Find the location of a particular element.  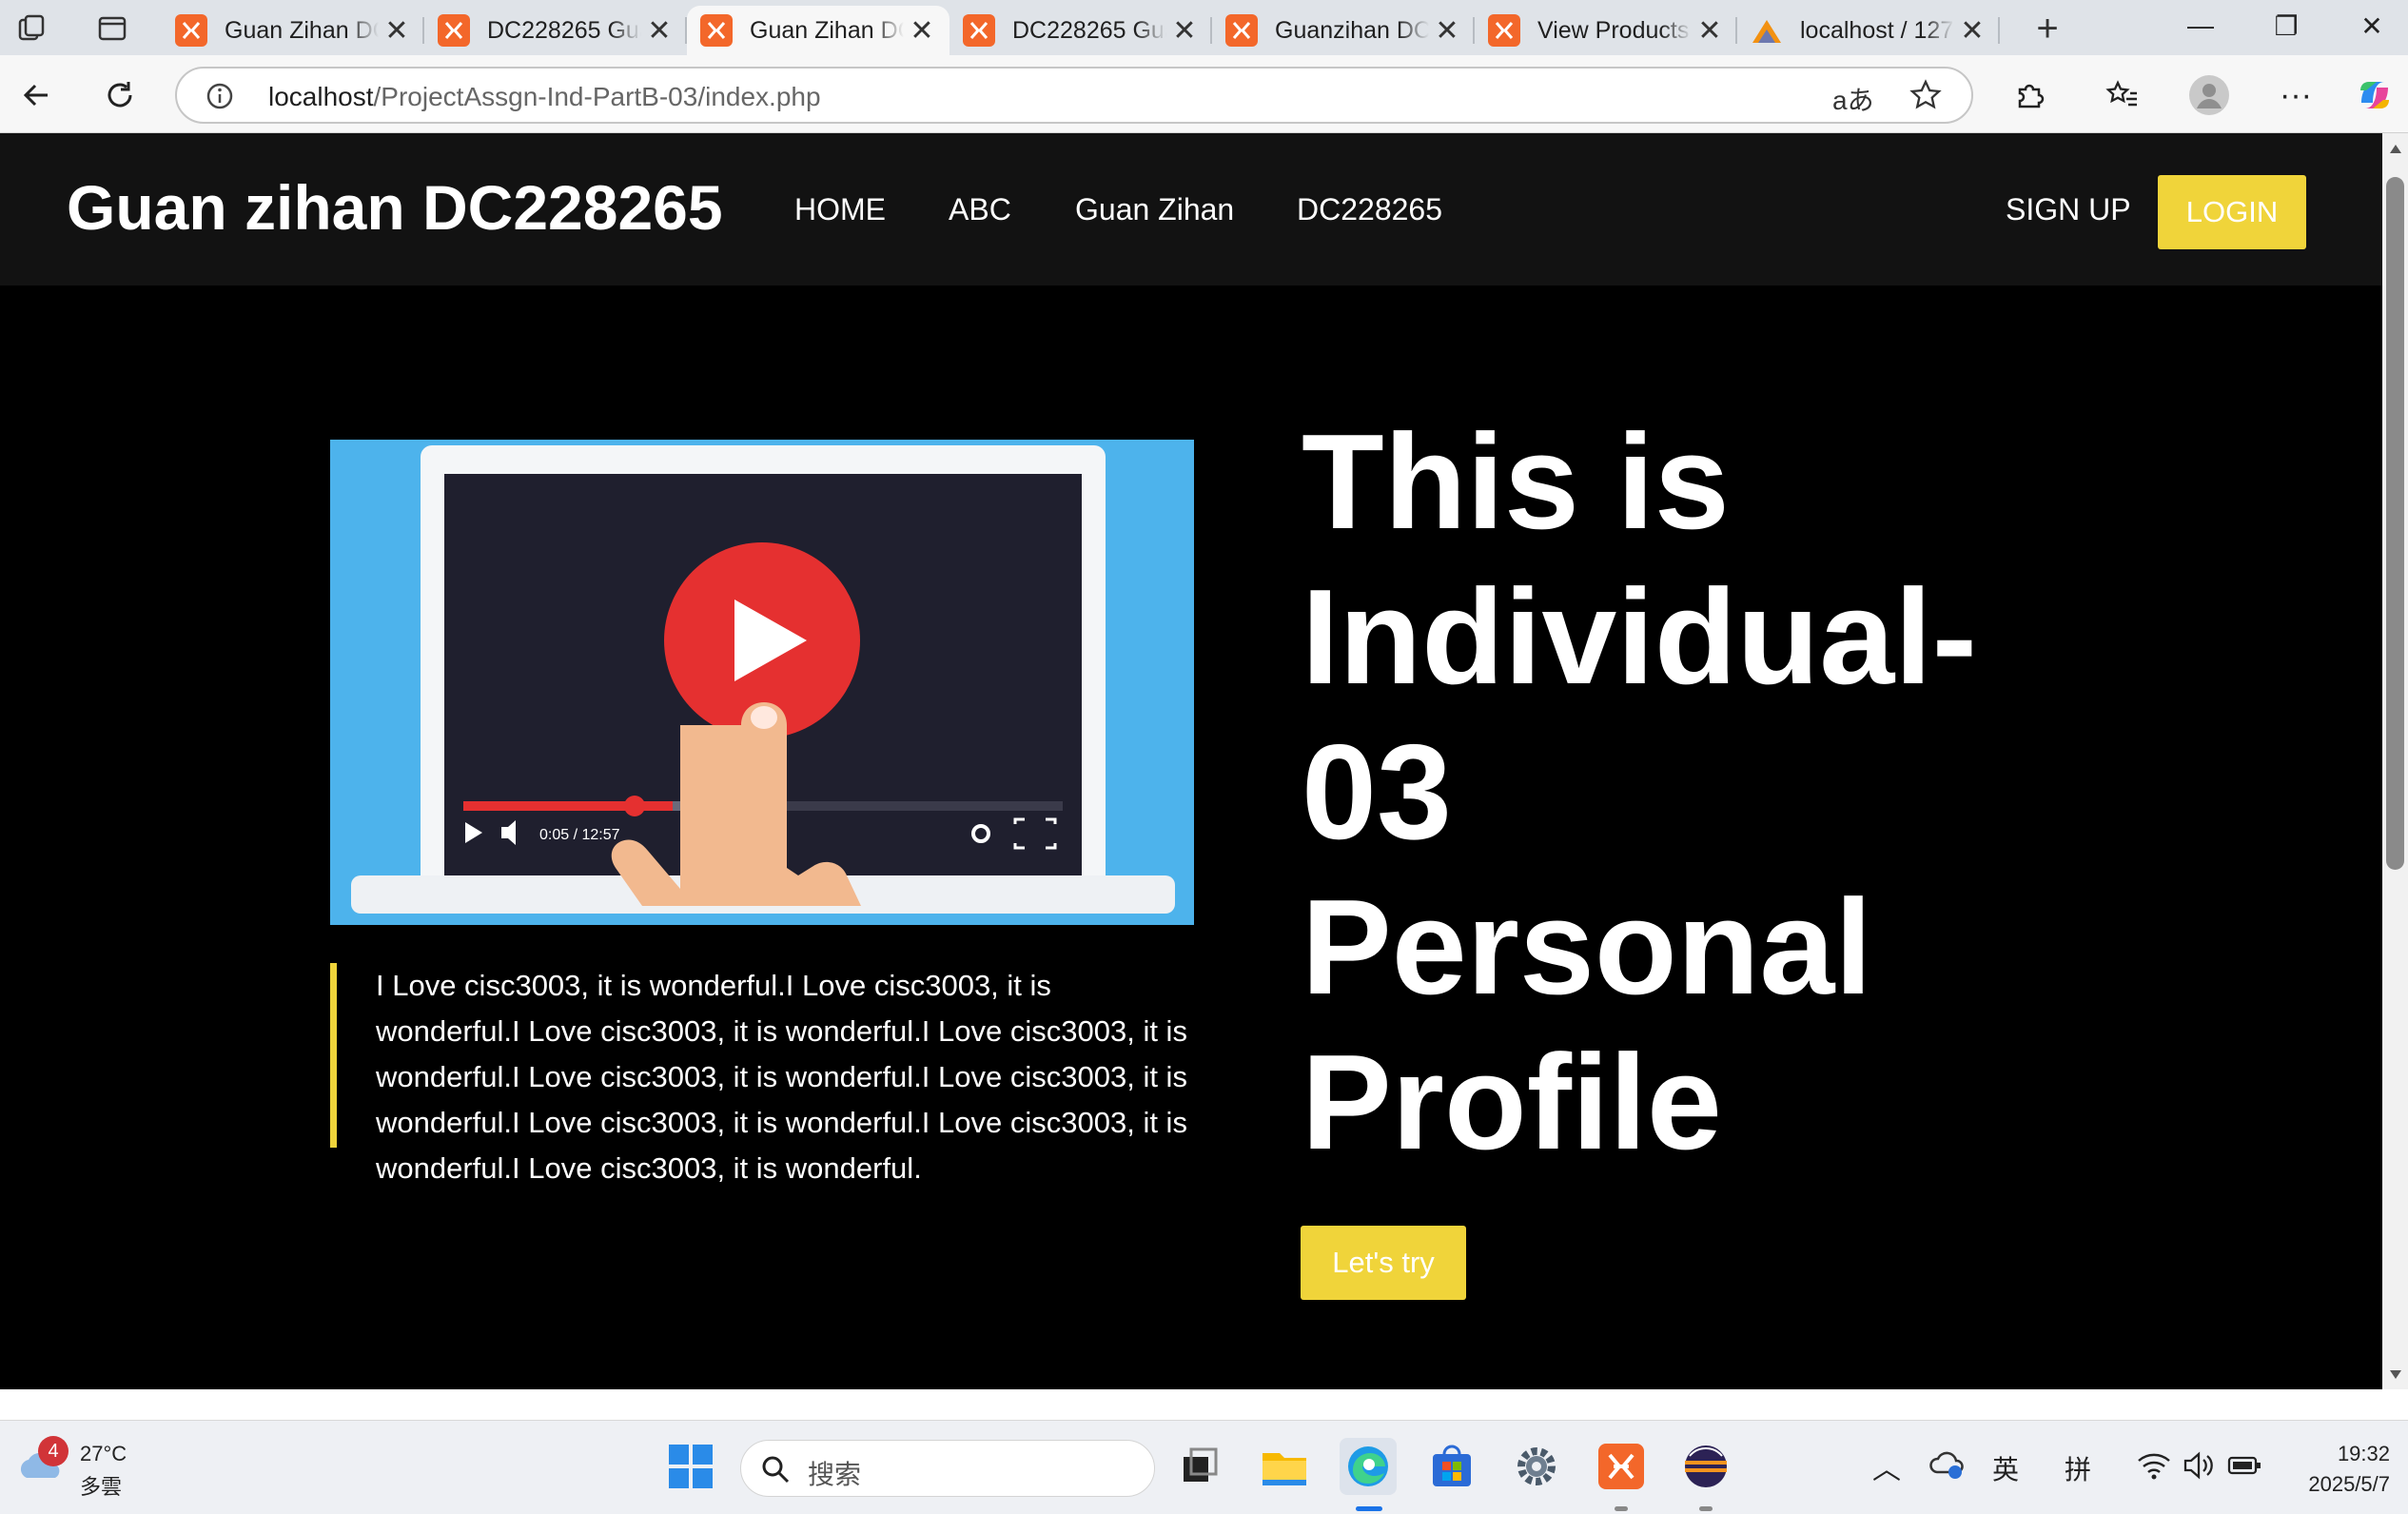

restore-button: ❐ is located at coordinates (2286, 25).